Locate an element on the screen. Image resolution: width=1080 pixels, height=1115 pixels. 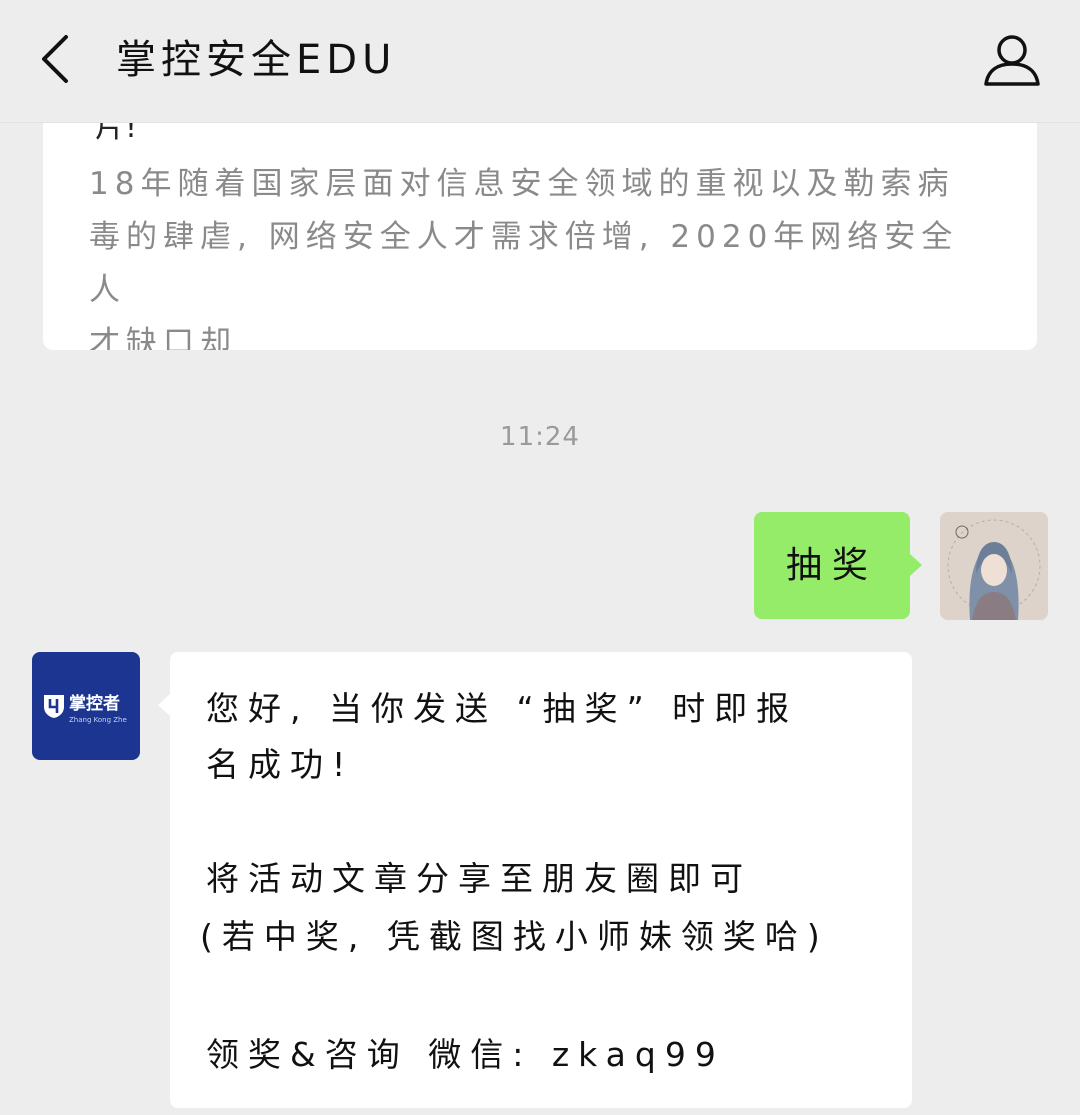
user-avatar is located at coordinates (994, 566).